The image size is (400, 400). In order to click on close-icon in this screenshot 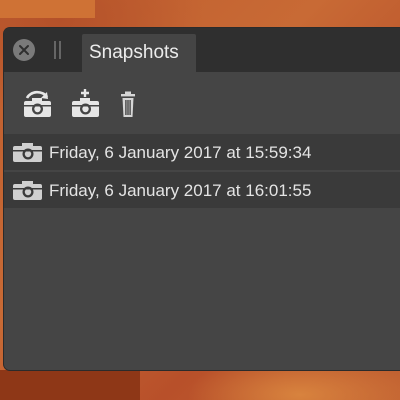, I will do `click(24, 50)`.